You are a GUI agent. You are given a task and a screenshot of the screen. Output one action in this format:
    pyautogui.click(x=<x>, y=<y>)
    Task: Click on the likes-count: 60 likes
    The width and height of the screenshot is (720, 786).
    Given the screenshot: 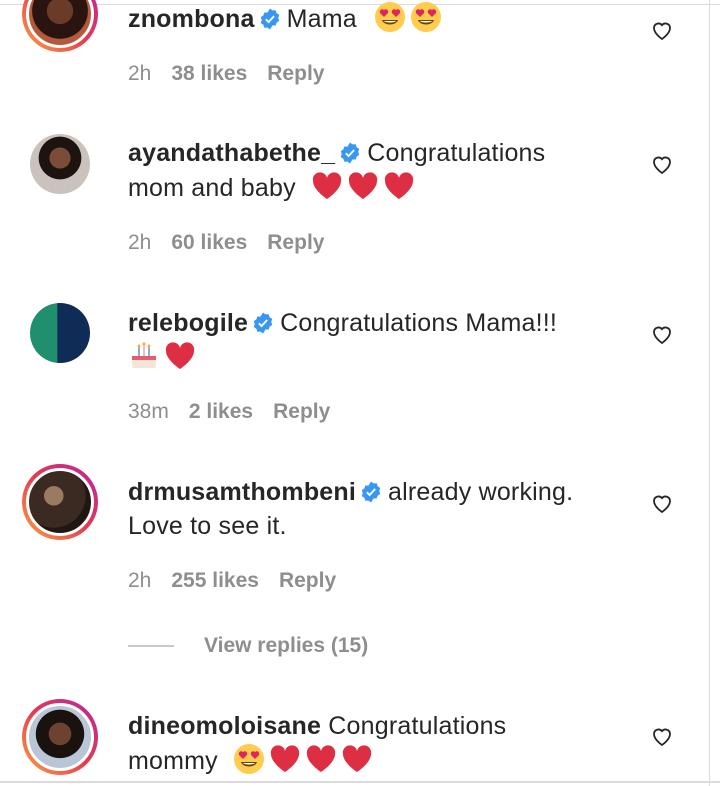 What is the action you would take?
    pyautogui.click(x=209, y=242)
    